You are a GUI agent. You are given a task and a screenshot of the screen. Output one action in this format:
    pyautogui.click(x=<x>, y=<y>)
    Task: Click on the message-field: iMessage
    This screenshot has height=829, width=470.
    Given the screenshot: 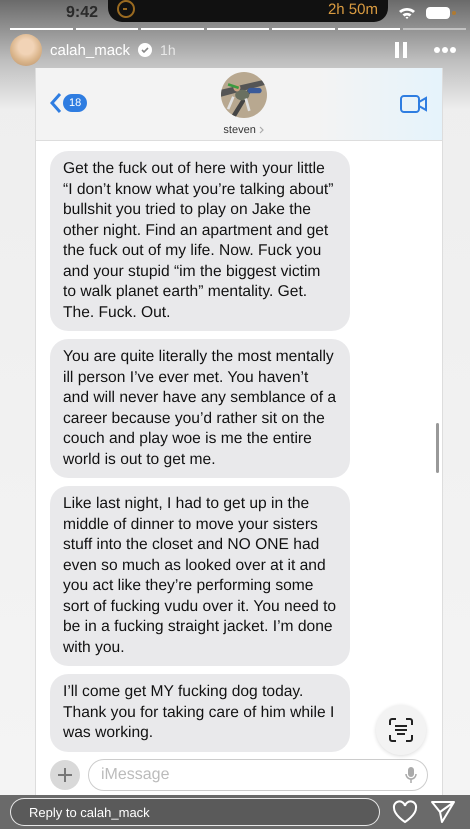 What is the action you would take?
    pyautogui.click(x=258, y=775)
    